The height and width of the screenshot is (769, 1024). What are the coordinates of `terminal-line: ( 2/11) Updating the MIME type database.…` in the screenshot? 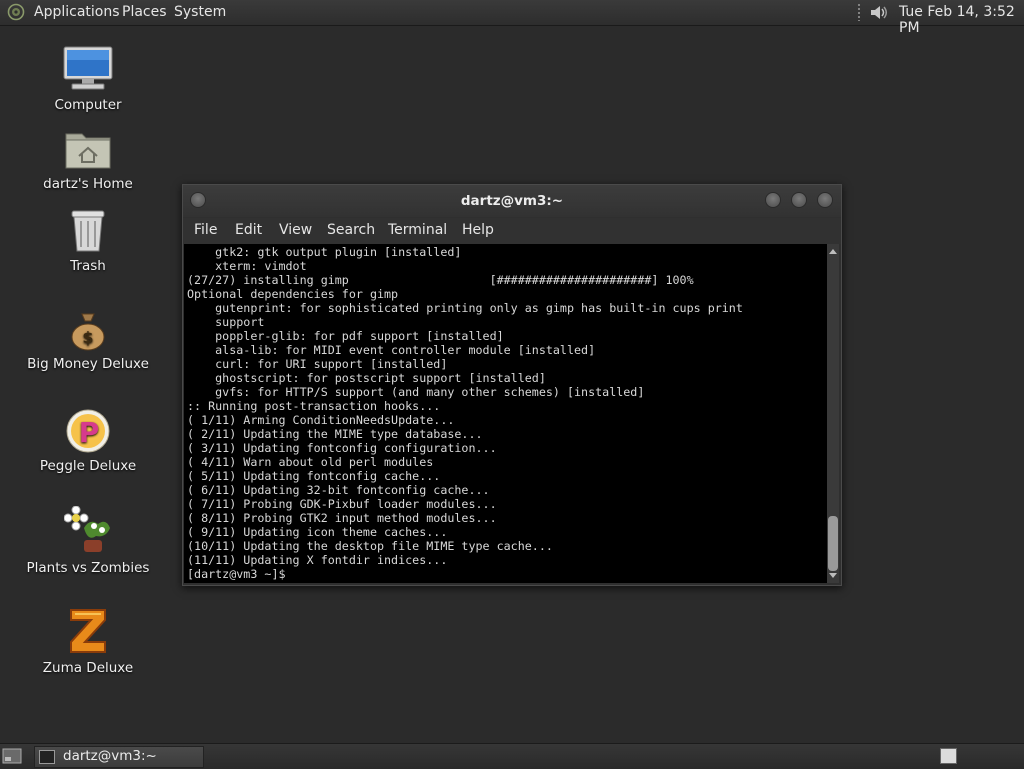 It's located at (335, 434).